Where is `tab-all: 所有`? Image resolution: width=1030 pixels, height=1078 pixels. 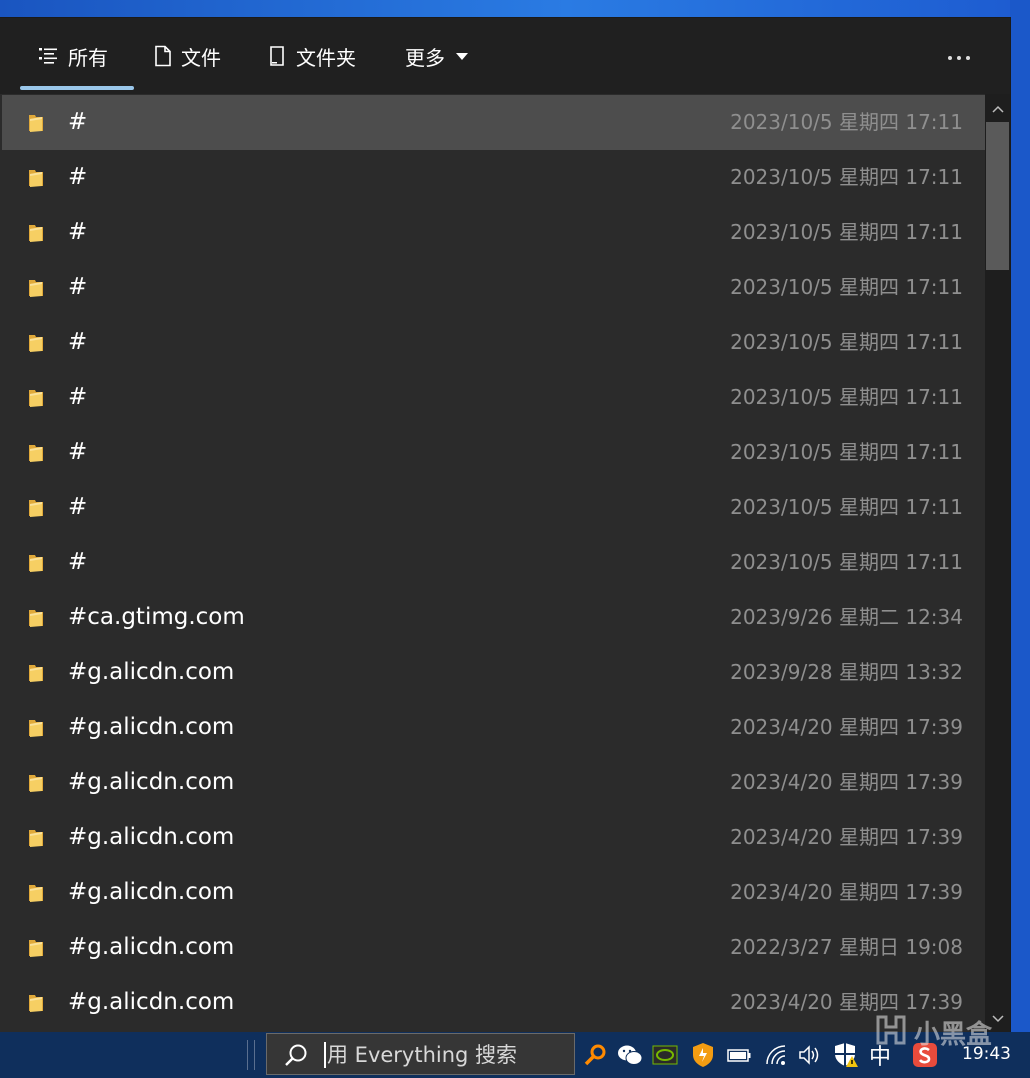
tab-all: 所有 is located at coordinates (73, 56).